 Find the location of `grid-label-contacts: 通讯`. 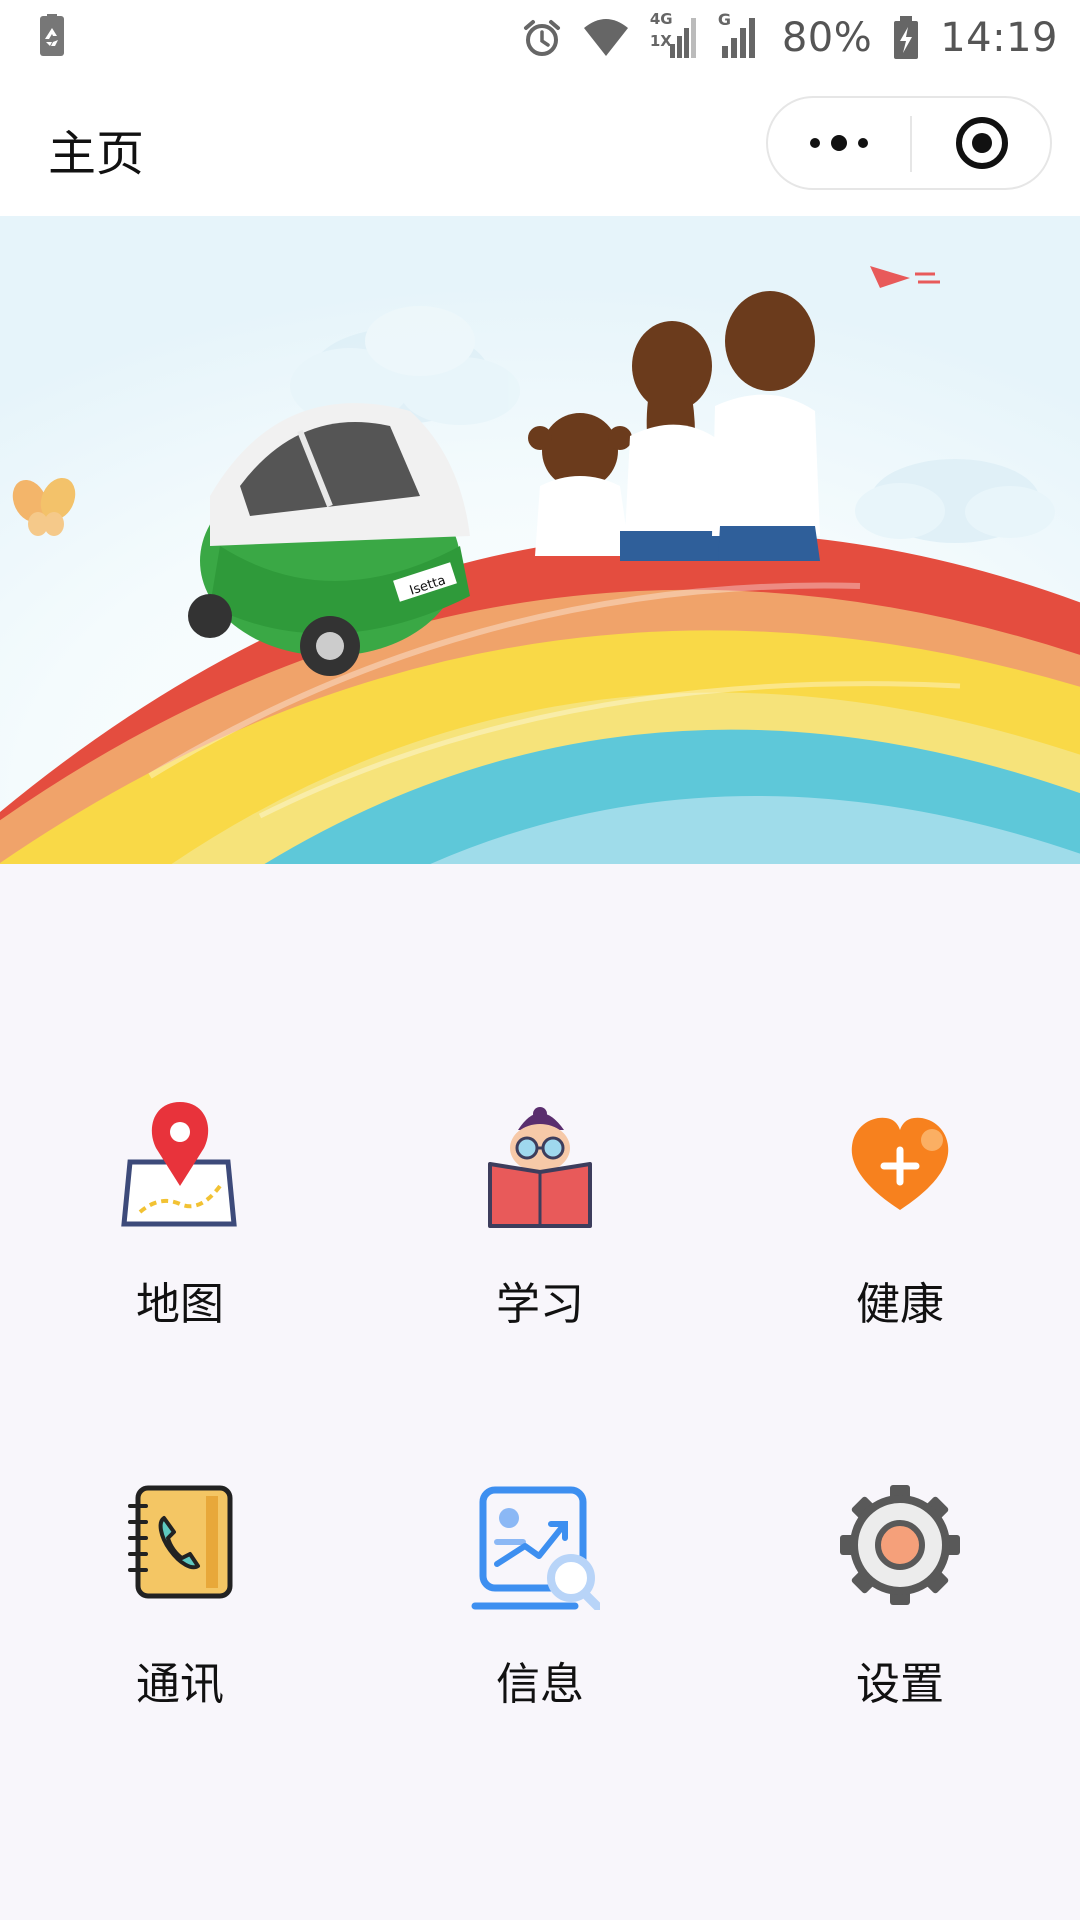

grid-label-contacts: 通讯 is located at coordinates (180, 1684).